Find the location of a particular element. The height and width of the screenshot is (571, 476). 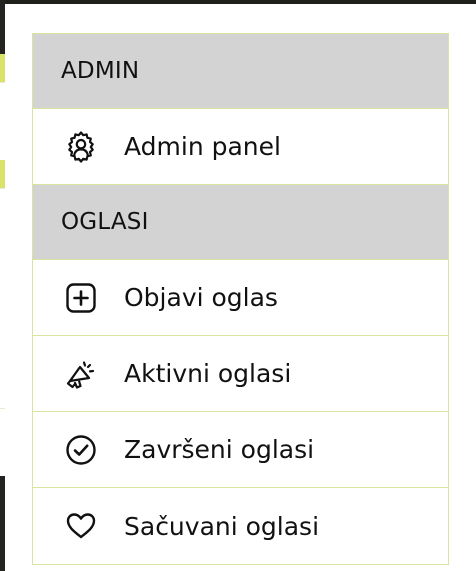

top-bar is located at coordinates (238, 2).